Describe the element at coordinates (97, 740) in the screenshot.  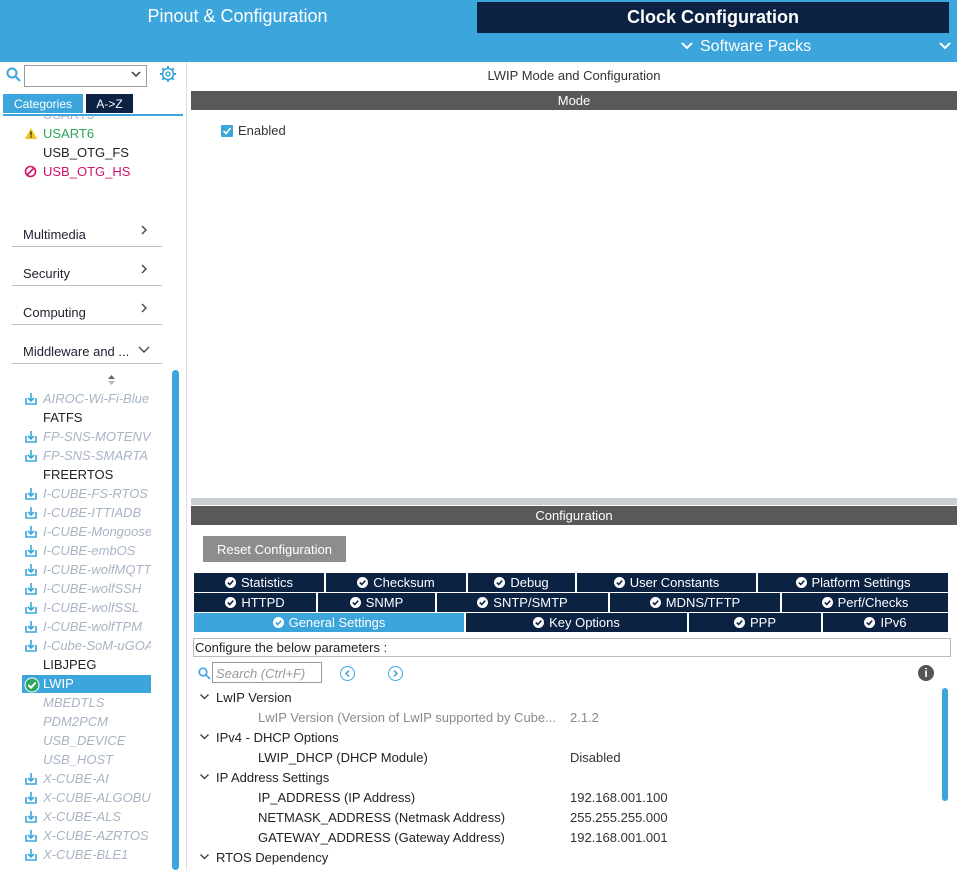
I see `list-item-usb-device: USB_DEVICE` at that location.